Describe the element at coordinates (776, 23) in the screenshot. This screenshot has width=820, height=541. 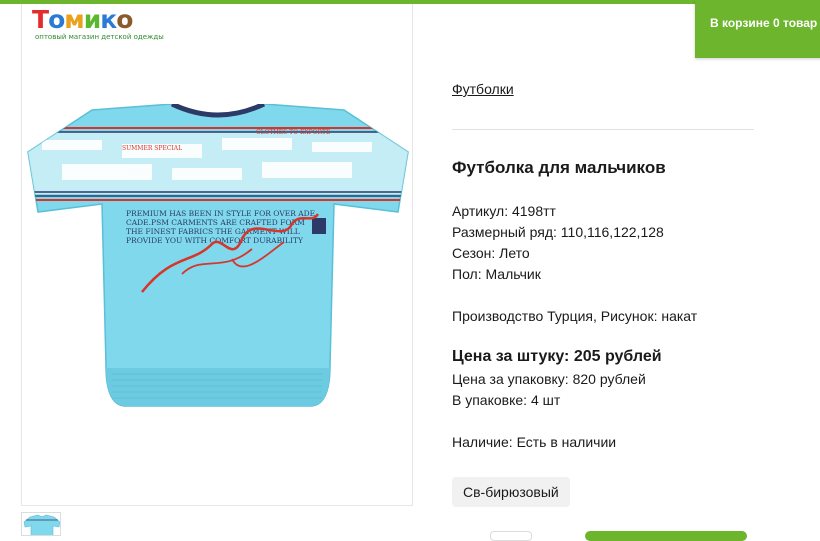
I see `cart-count: 0` at that location.